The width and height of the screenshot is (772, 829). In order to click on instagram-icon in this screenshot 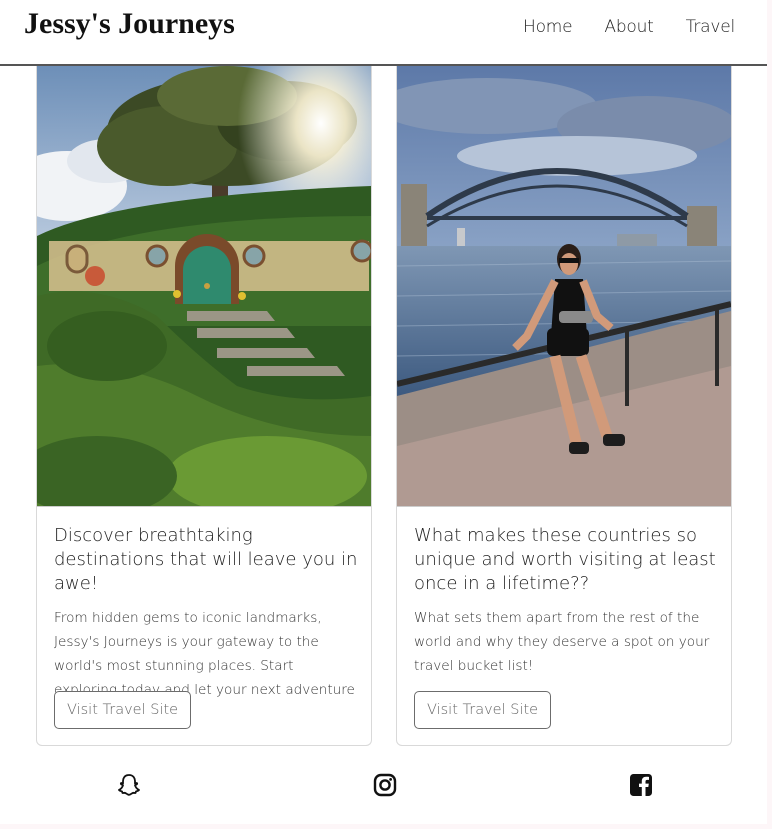, I will do `click(385, 785)`.